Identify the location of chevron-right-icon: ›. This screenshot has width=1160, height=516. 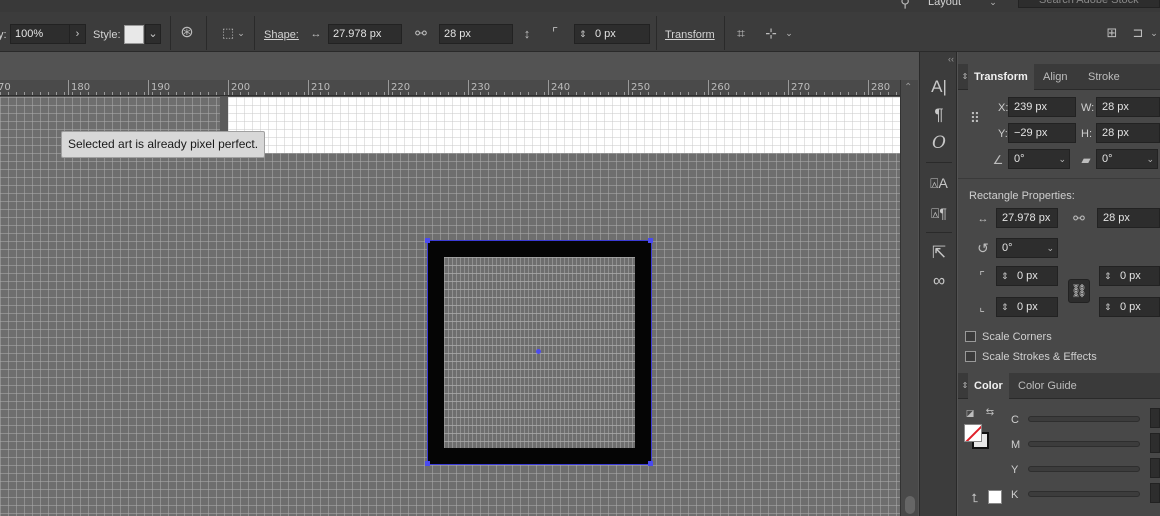
(77, 34).